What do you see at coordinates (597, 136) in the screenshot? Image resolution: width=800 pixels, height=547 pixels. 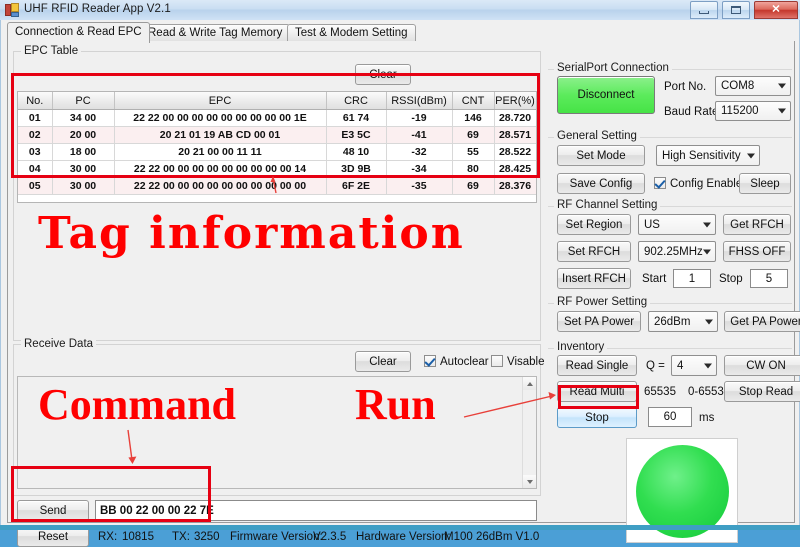 I see `general-setting-caption: General Setting` at bounding box center [597, 136].